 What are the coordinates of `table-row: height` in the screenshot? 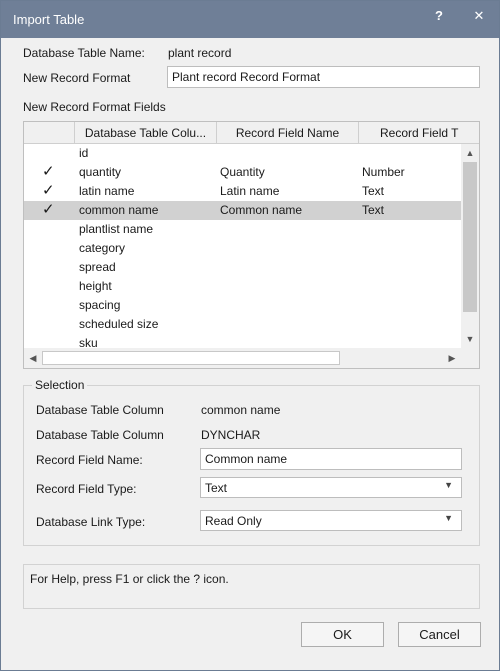 It's located at (242, 286).